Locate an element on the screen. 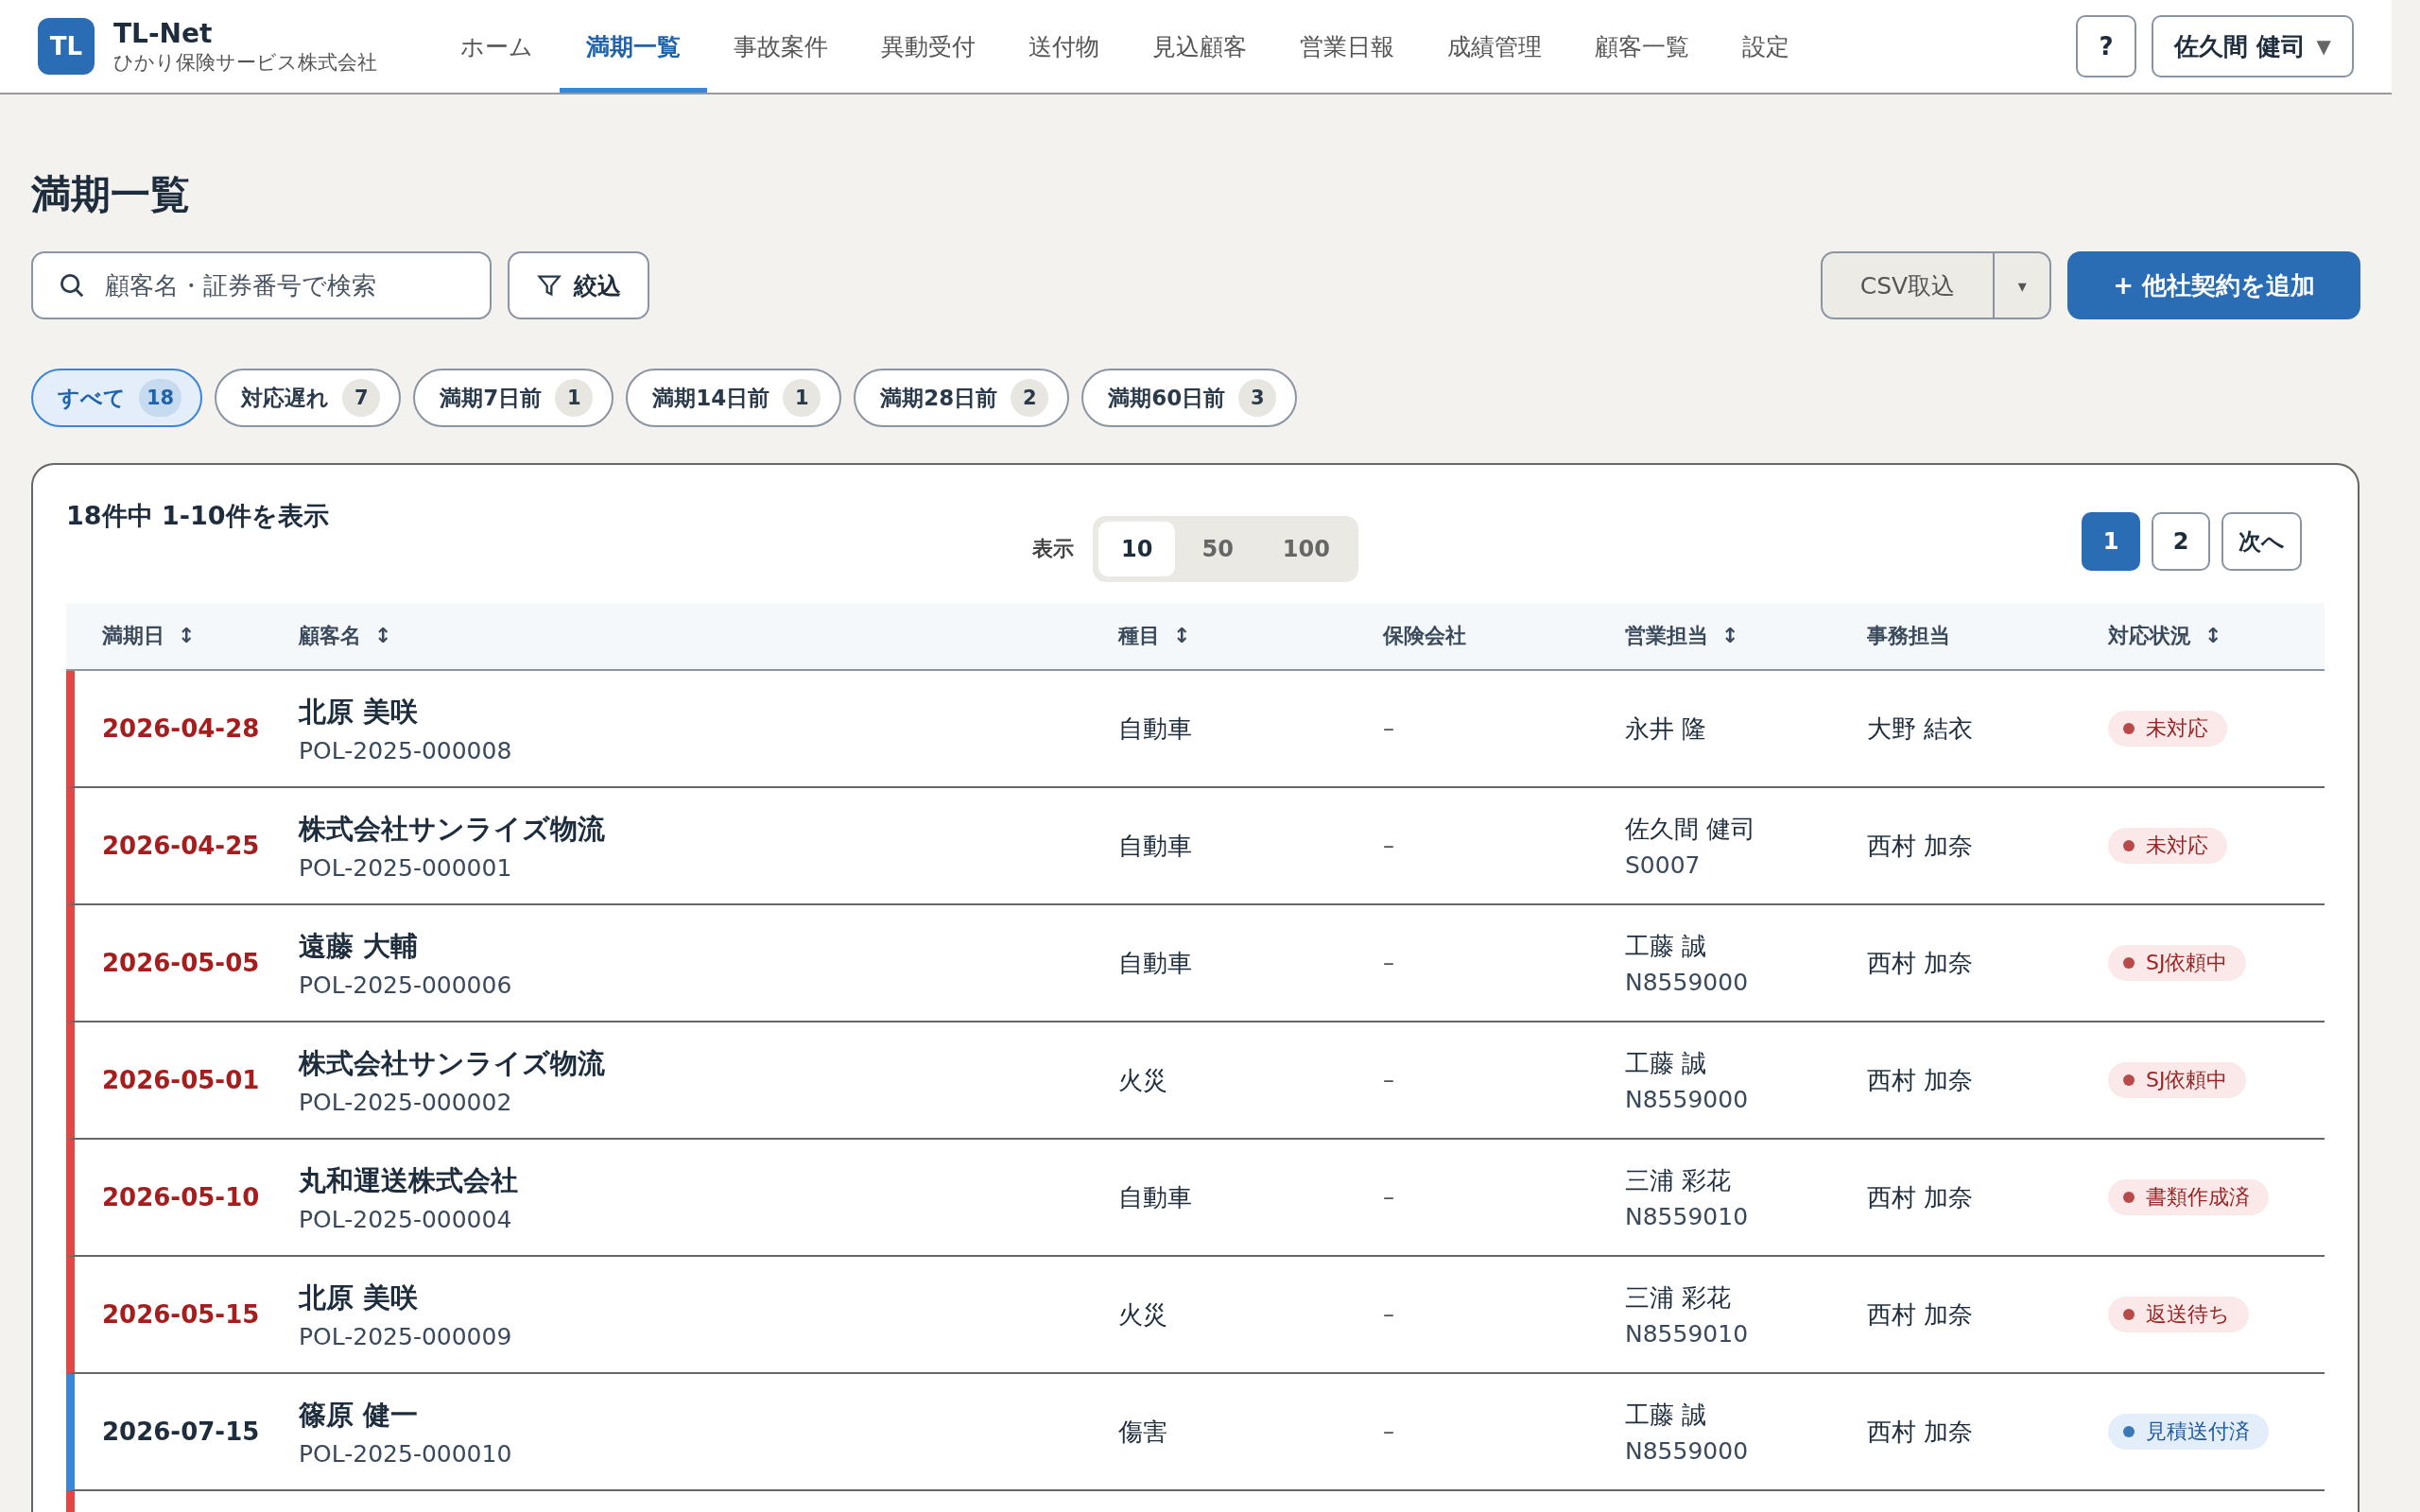 Image resolution: width=2420 pixels, height=1512 pixels. policy-number: POL-2025-000008 is located at coordinates (406, 750).